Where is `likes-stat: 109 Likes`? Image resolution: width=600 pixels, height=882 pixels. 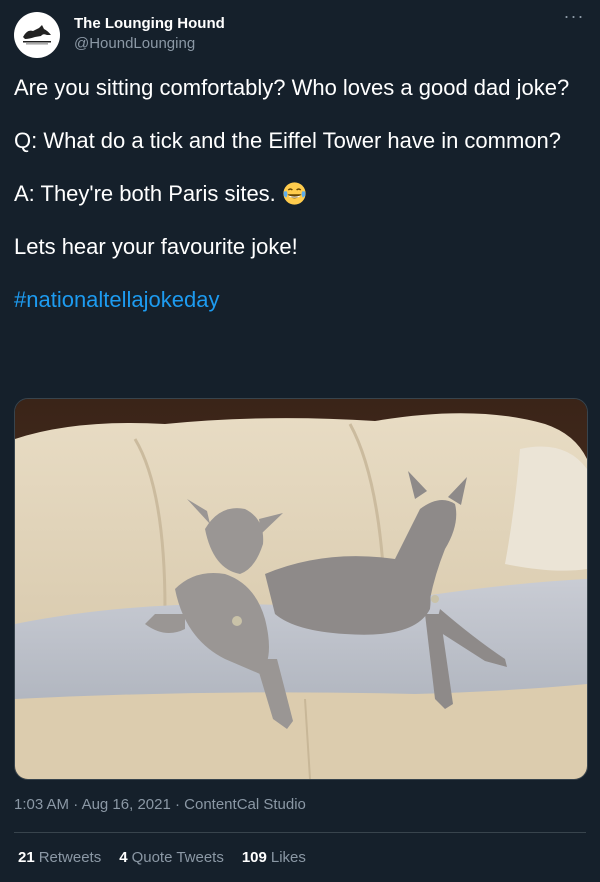
likes-stat: 109 Likes is located at coordinates (274, 858).